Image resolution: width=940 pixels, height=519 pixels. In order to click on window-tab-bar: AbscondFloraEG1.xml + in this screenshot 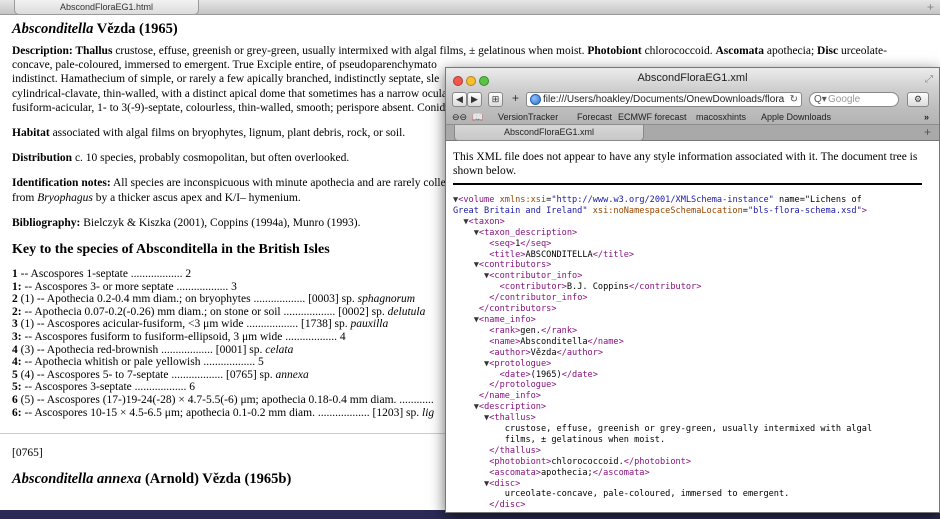, I will do `click(692, 133)`.